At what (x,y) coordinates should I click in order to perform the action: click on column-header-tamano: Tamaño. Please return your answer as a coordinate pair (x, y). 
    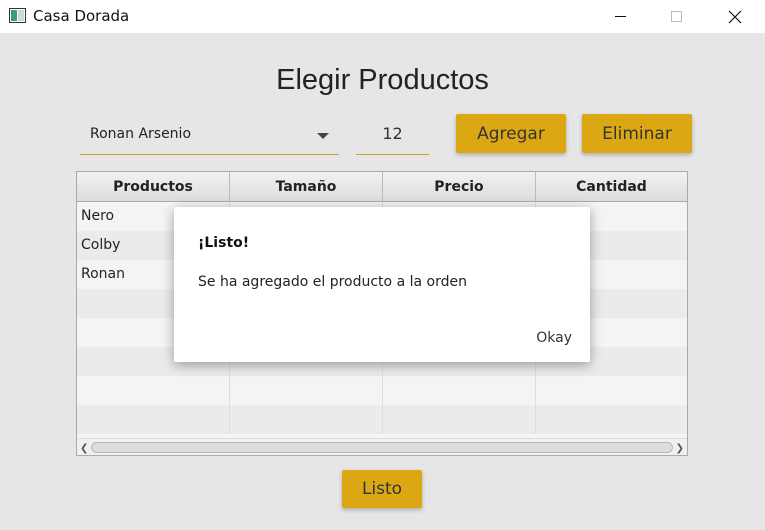
    Looking at the image, I should click on (306, 187).